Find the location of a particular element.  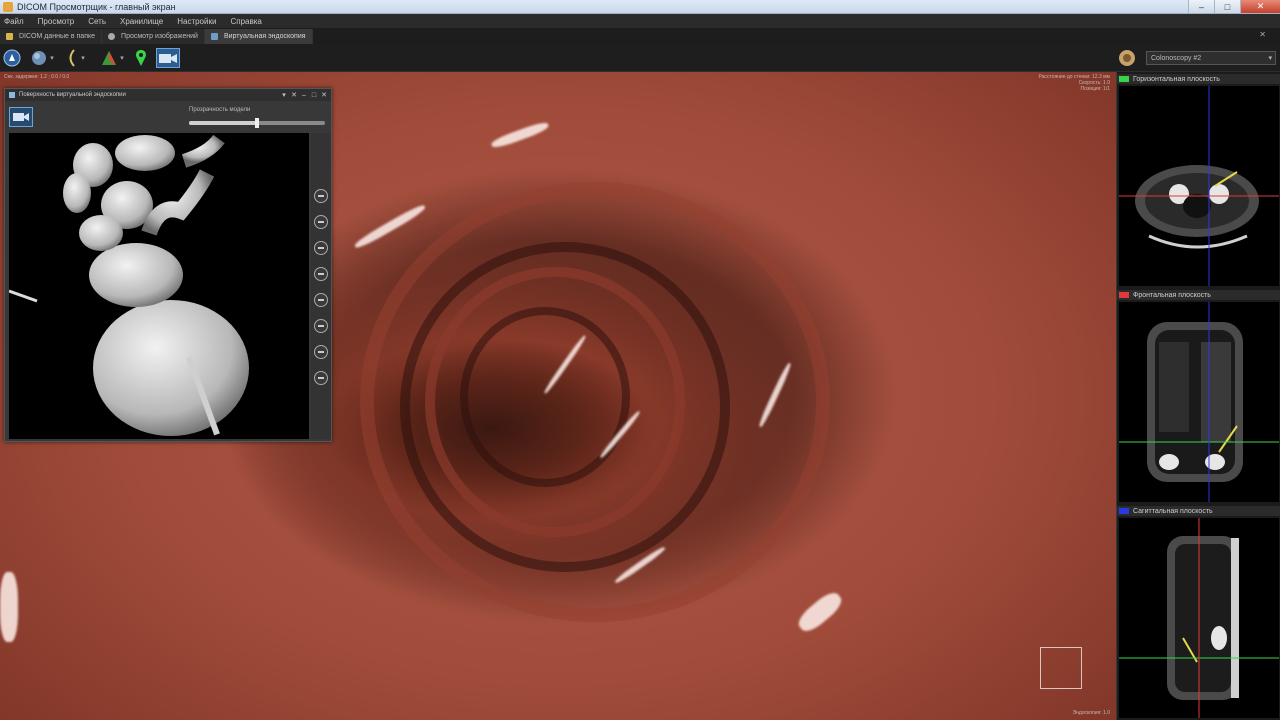

zoom-in-icon is located at coordinates (321, 196).